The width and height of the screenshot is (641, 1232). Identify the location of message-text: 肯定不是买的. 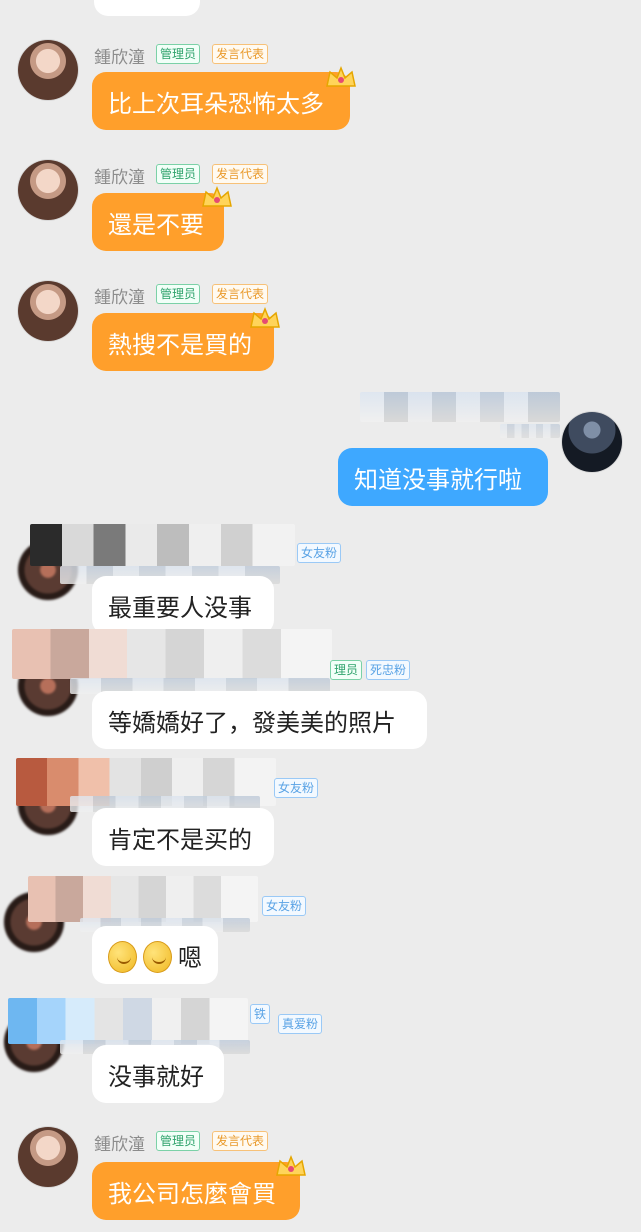
(180, 839).